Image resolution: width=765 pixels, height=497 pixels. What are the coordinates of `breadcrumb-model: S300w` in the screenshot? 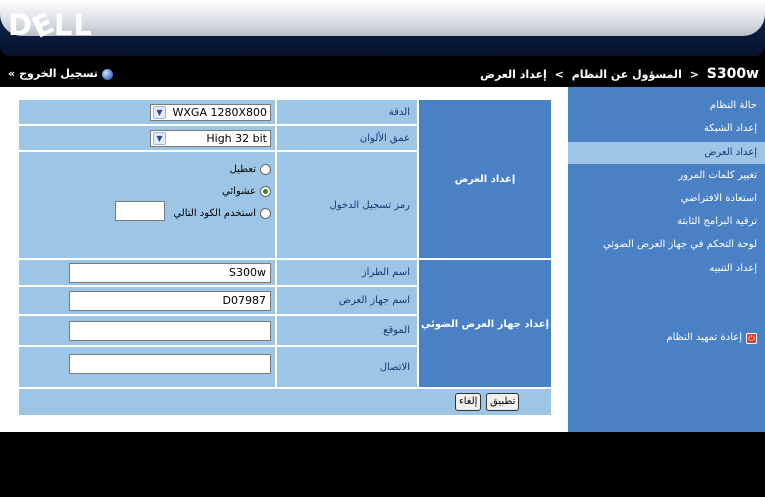 It's located at (732, 74).